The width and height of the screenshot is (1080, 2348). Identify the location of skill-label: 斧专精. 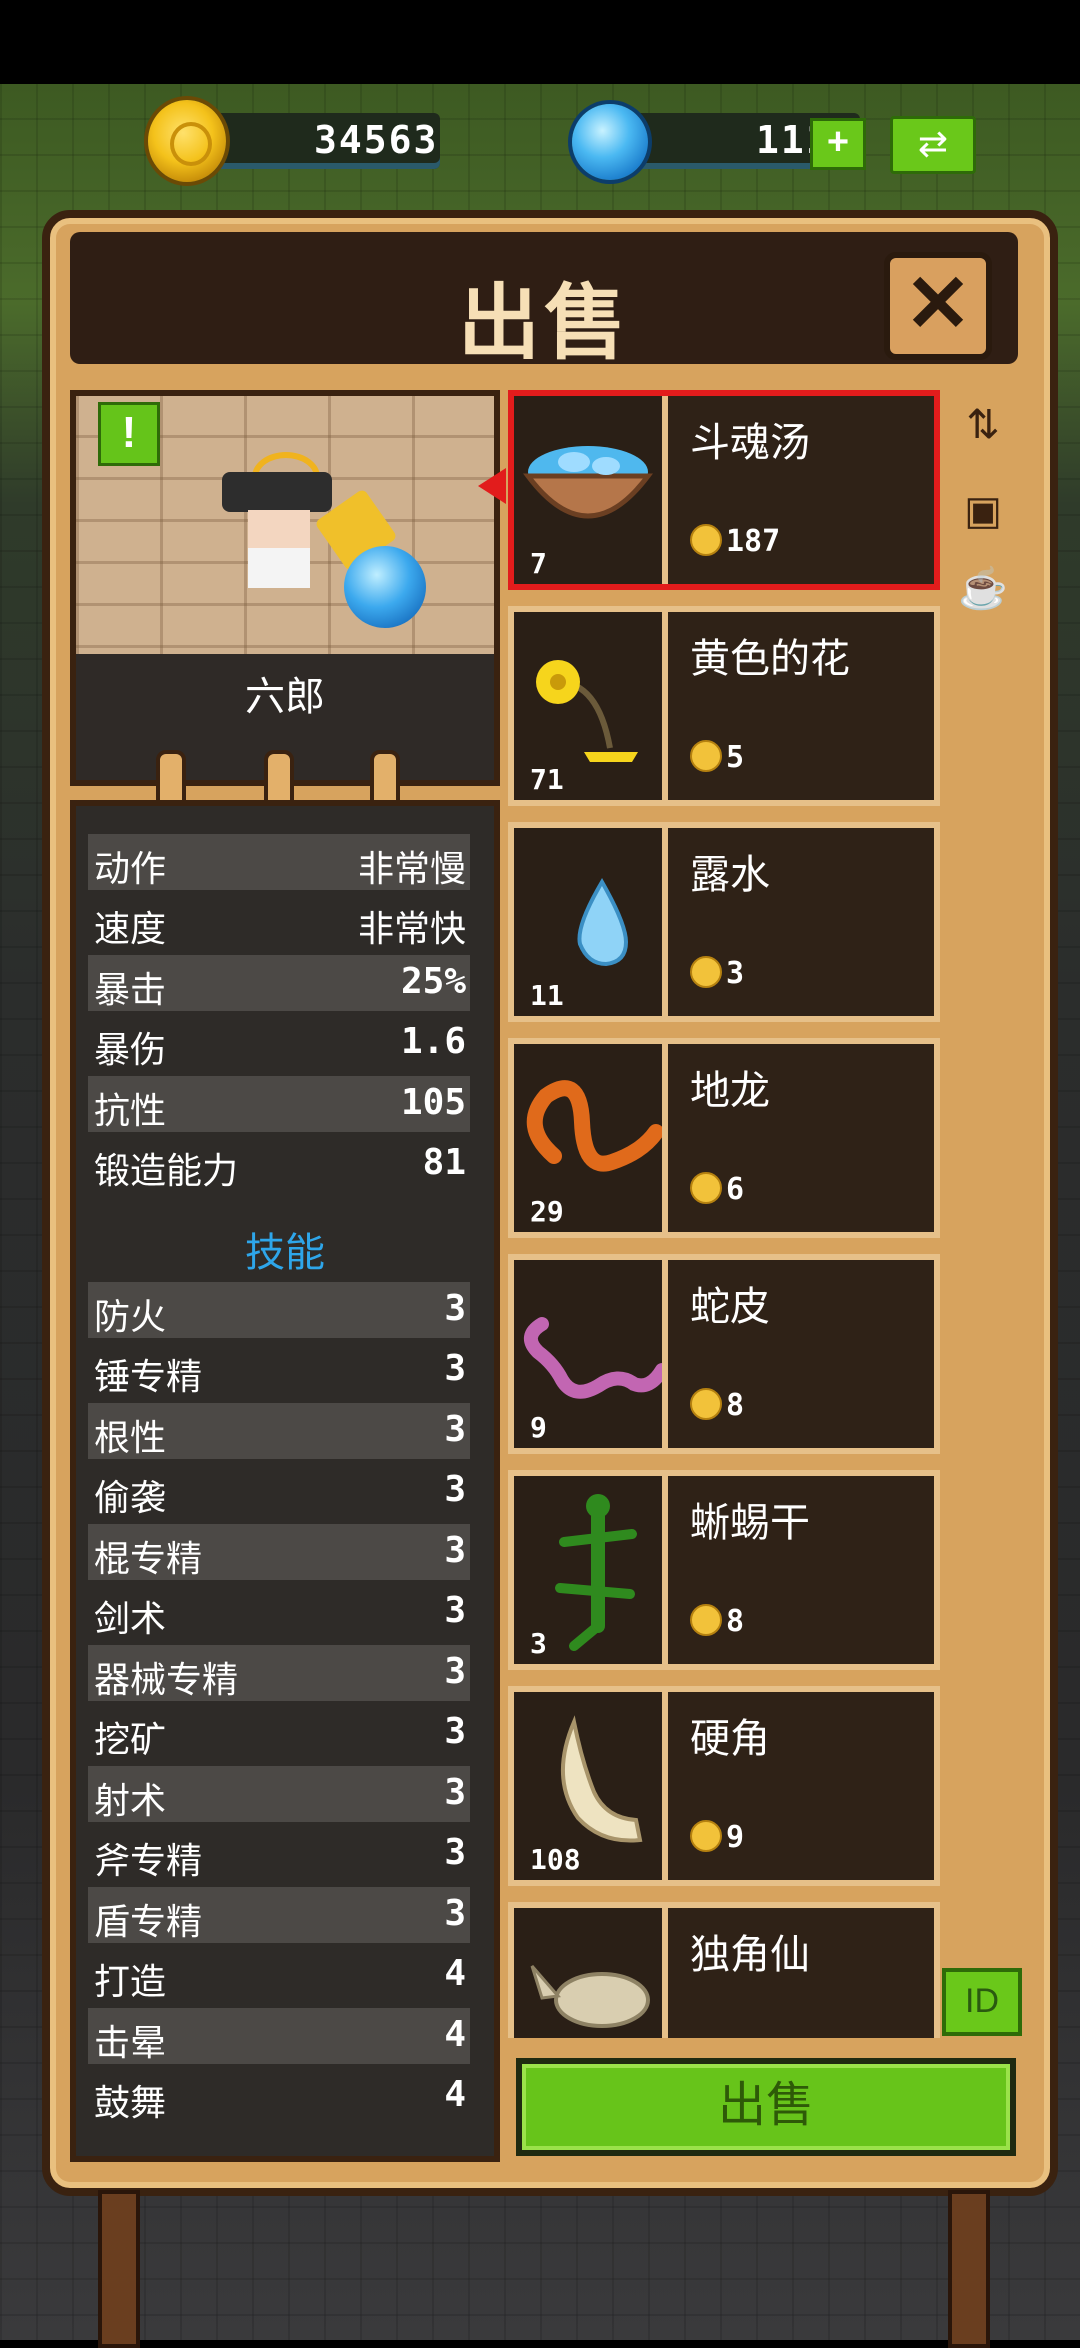
(148, 1860).